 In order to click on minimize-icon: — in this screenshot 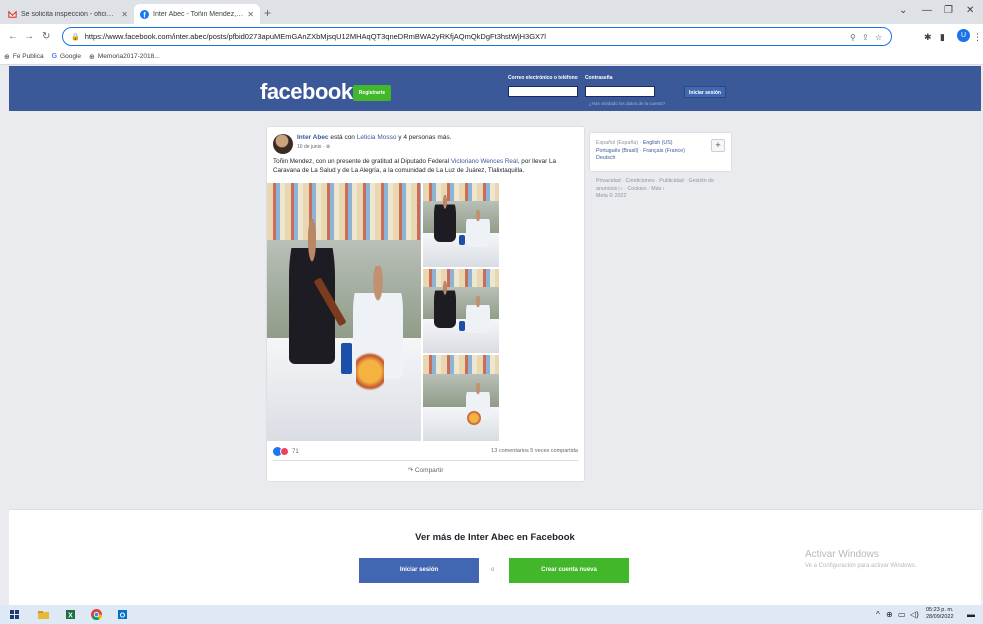, I will do `click(927, 10)`.